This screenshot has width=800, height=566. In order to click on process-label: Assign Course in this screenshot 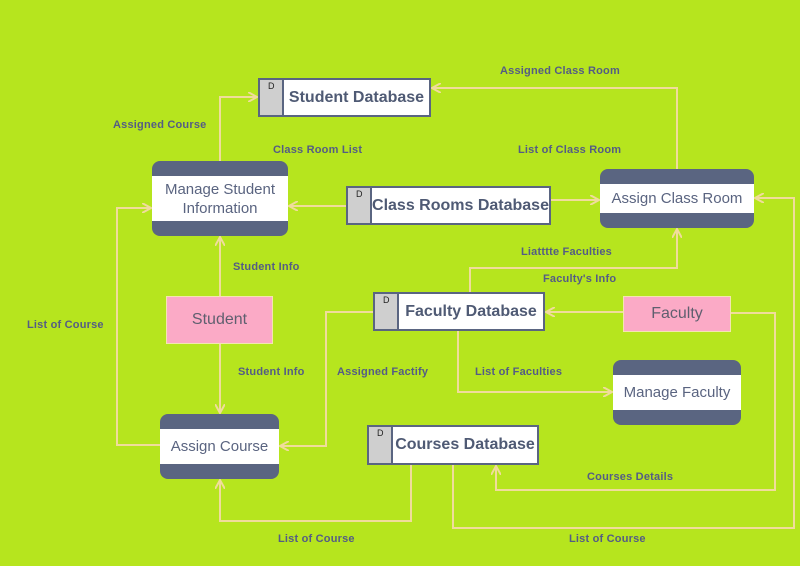, I will do `click(219, 446)`.